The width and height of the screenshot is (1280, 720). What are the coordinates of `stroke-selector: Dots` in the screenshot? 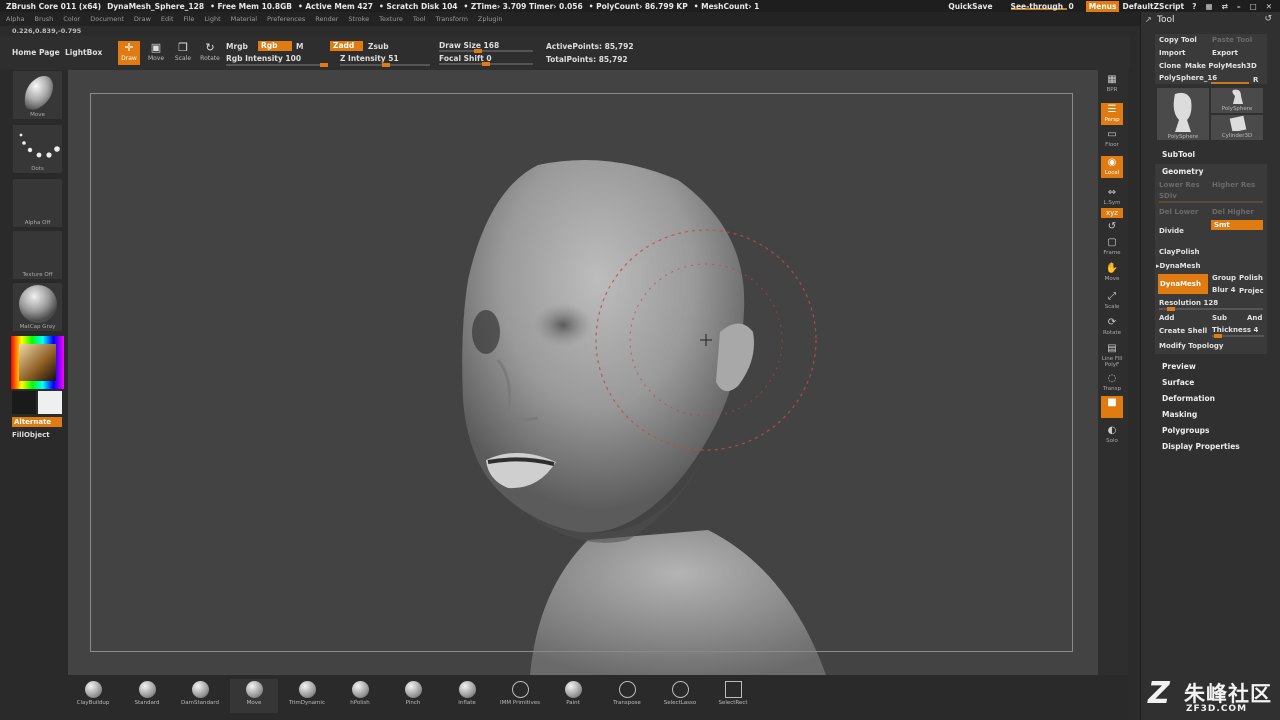 It's located at (37, 149).